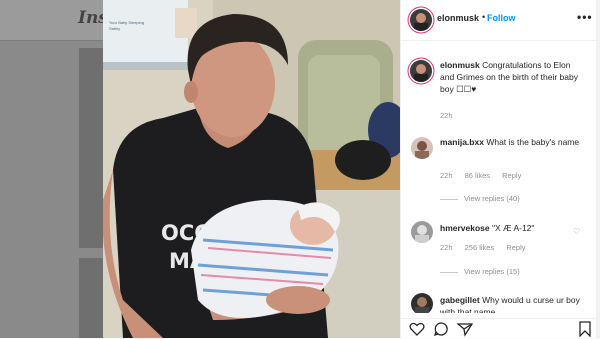 This screenshot has height=339, width=600. I want to click on caption-time: 22h, so click(446, 115).